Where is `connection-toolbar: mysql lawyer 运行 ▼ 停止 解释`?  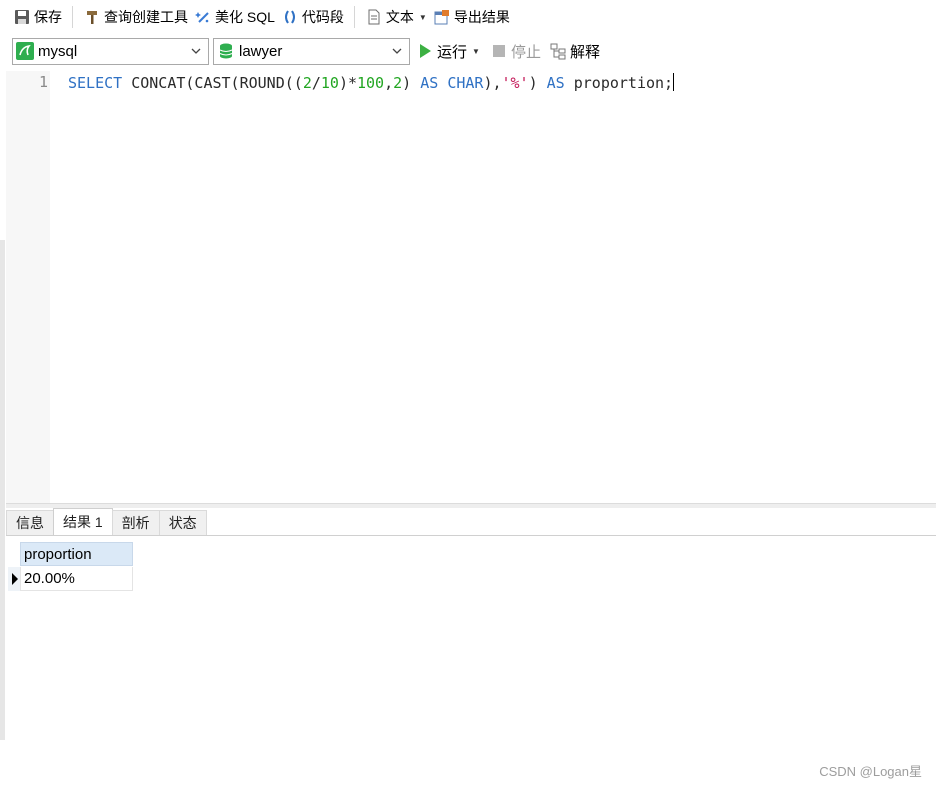
connection-toolbar: mysql lawyer 运行 ▼ 停止 解释 is located at coordinates (468, 51).